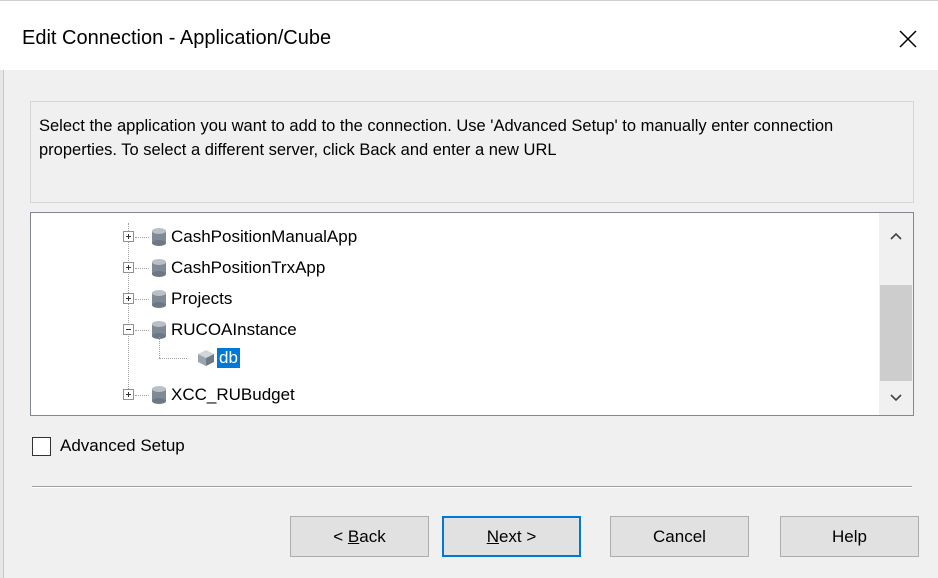 The height and width of the screenshot is (578, 938). I want to click on tree-item-label: RUCOAInstance, so click(234, 329).